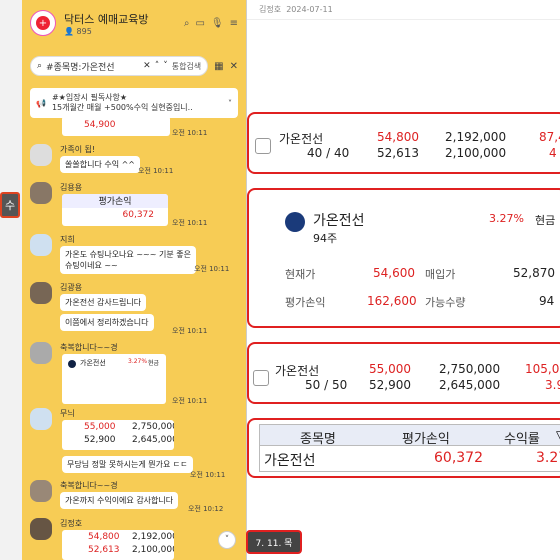 The height and width of the screenshot is (560, 560). I want to click on eval-amount: 2,192,000, so click(476, 137).